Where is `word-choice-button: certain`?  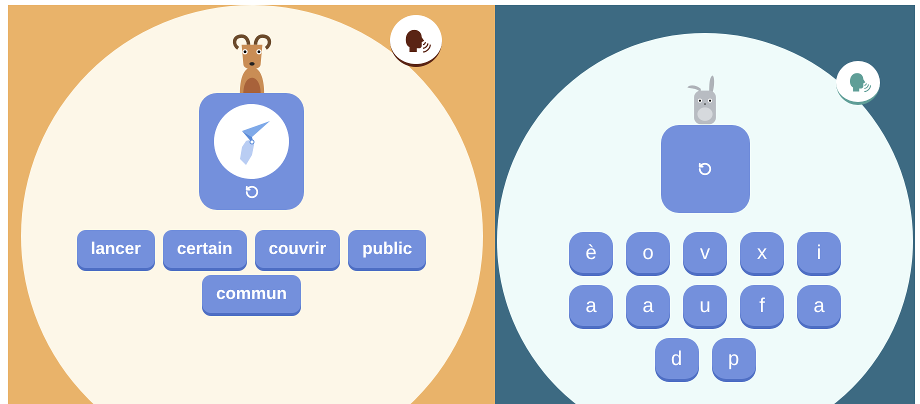 word-choice-button: certain is located at coordinates (204, 249).